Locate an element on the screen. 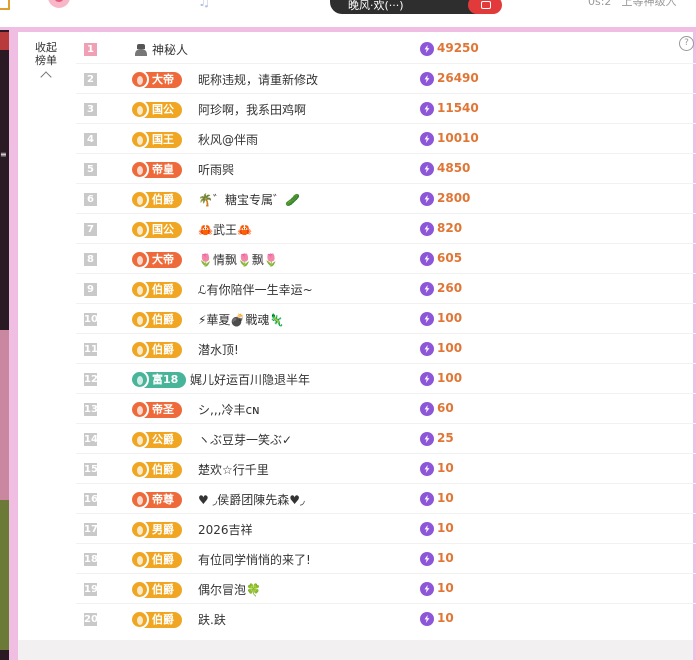 This screenshot has width=696, height=660. rank-number: 12 is located at coordinates (91, 379).